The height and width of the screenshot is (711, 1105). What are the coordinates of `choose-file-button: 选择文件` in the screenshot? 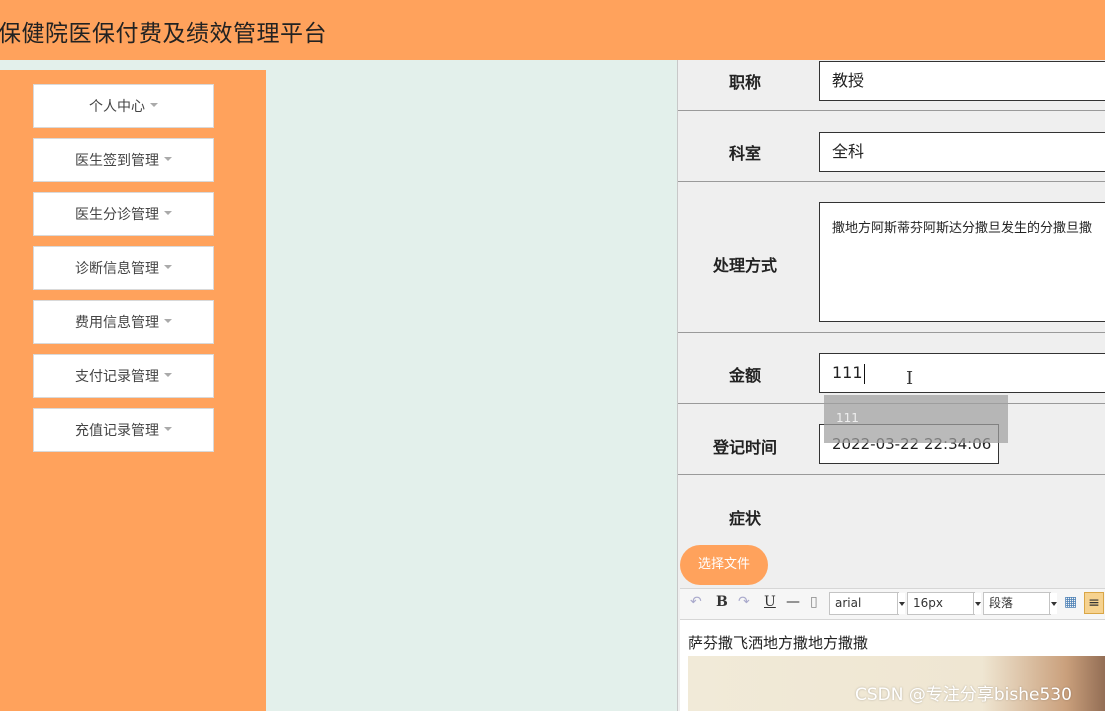 It's located at (724, 565).